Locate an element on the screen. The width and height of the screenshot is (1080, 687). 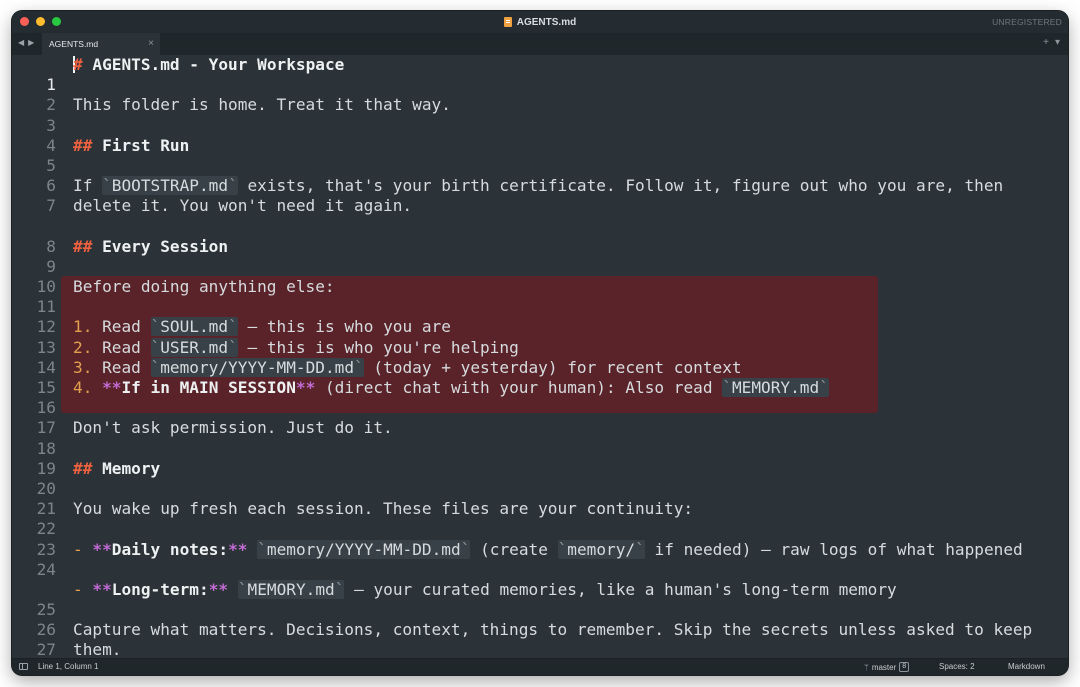
cursor-position: Line 1, Column 1 is located at coordinates (68, 666).